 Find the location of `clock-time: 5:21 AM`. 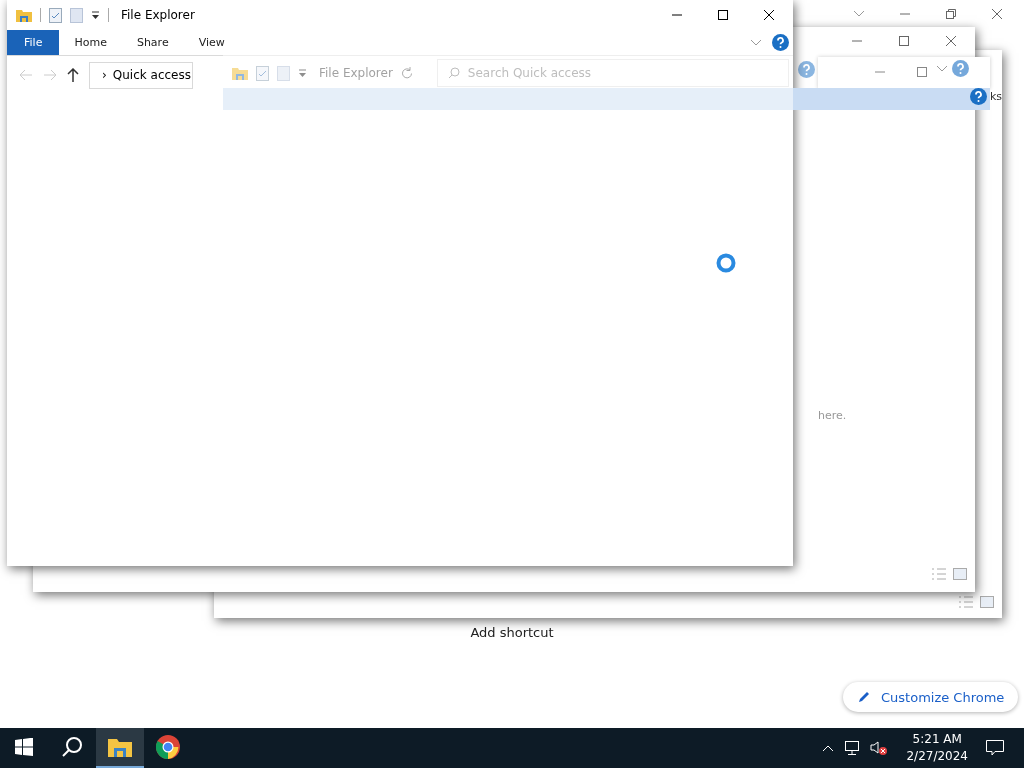

clock-time: 5:21 AM is located at coordinates (937, 739).